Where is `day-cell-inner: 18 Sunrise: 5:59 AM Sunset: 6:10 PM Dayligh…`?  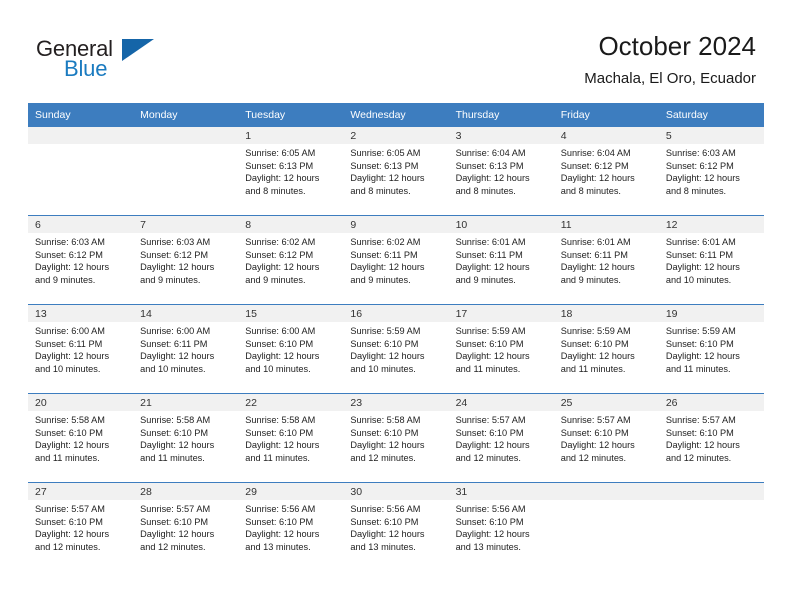 day-cell-inner: 18 Sunrise: 5:59 AM Sunset: 6:10 PM Dayligh… is located at coordinates (606, 349).